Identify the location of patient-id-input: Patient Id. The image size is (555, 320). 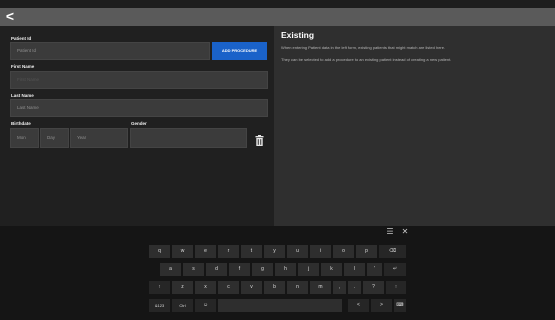
(110, 51).